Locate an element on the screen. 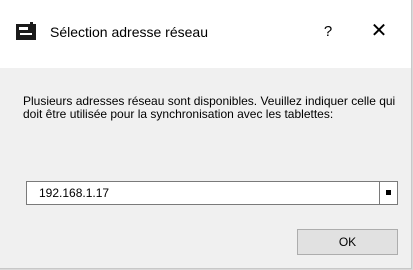 The image size is (413, 270). address-select: 192.168.1.17 is located at coordinates (212, 193).